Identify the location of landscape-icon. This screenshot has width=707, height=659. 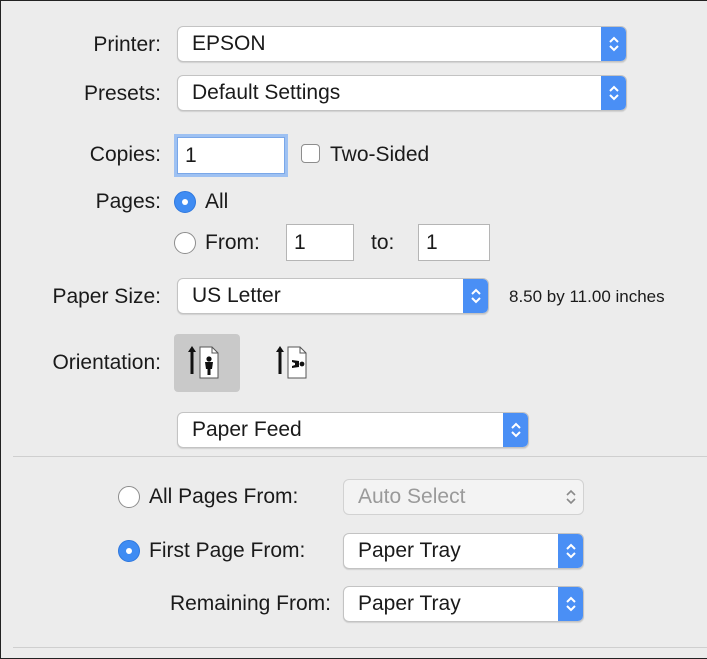
(291, 362).